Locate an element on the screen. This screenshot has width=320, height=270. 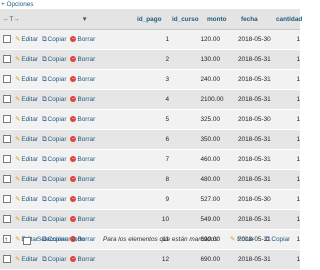
sort-desc-icon: ▼ is located at coordinates (84, 19).